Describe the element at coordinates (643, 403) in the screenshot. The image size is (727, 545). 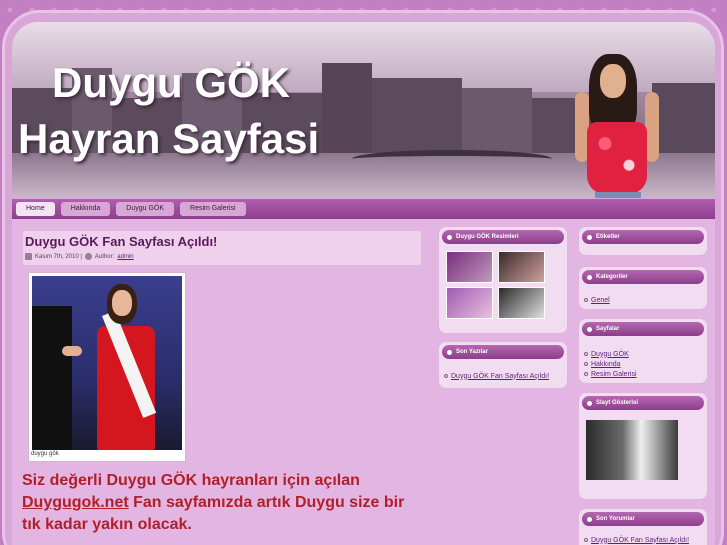
I see `widget-header: Slayt Gösterisi` at that location.